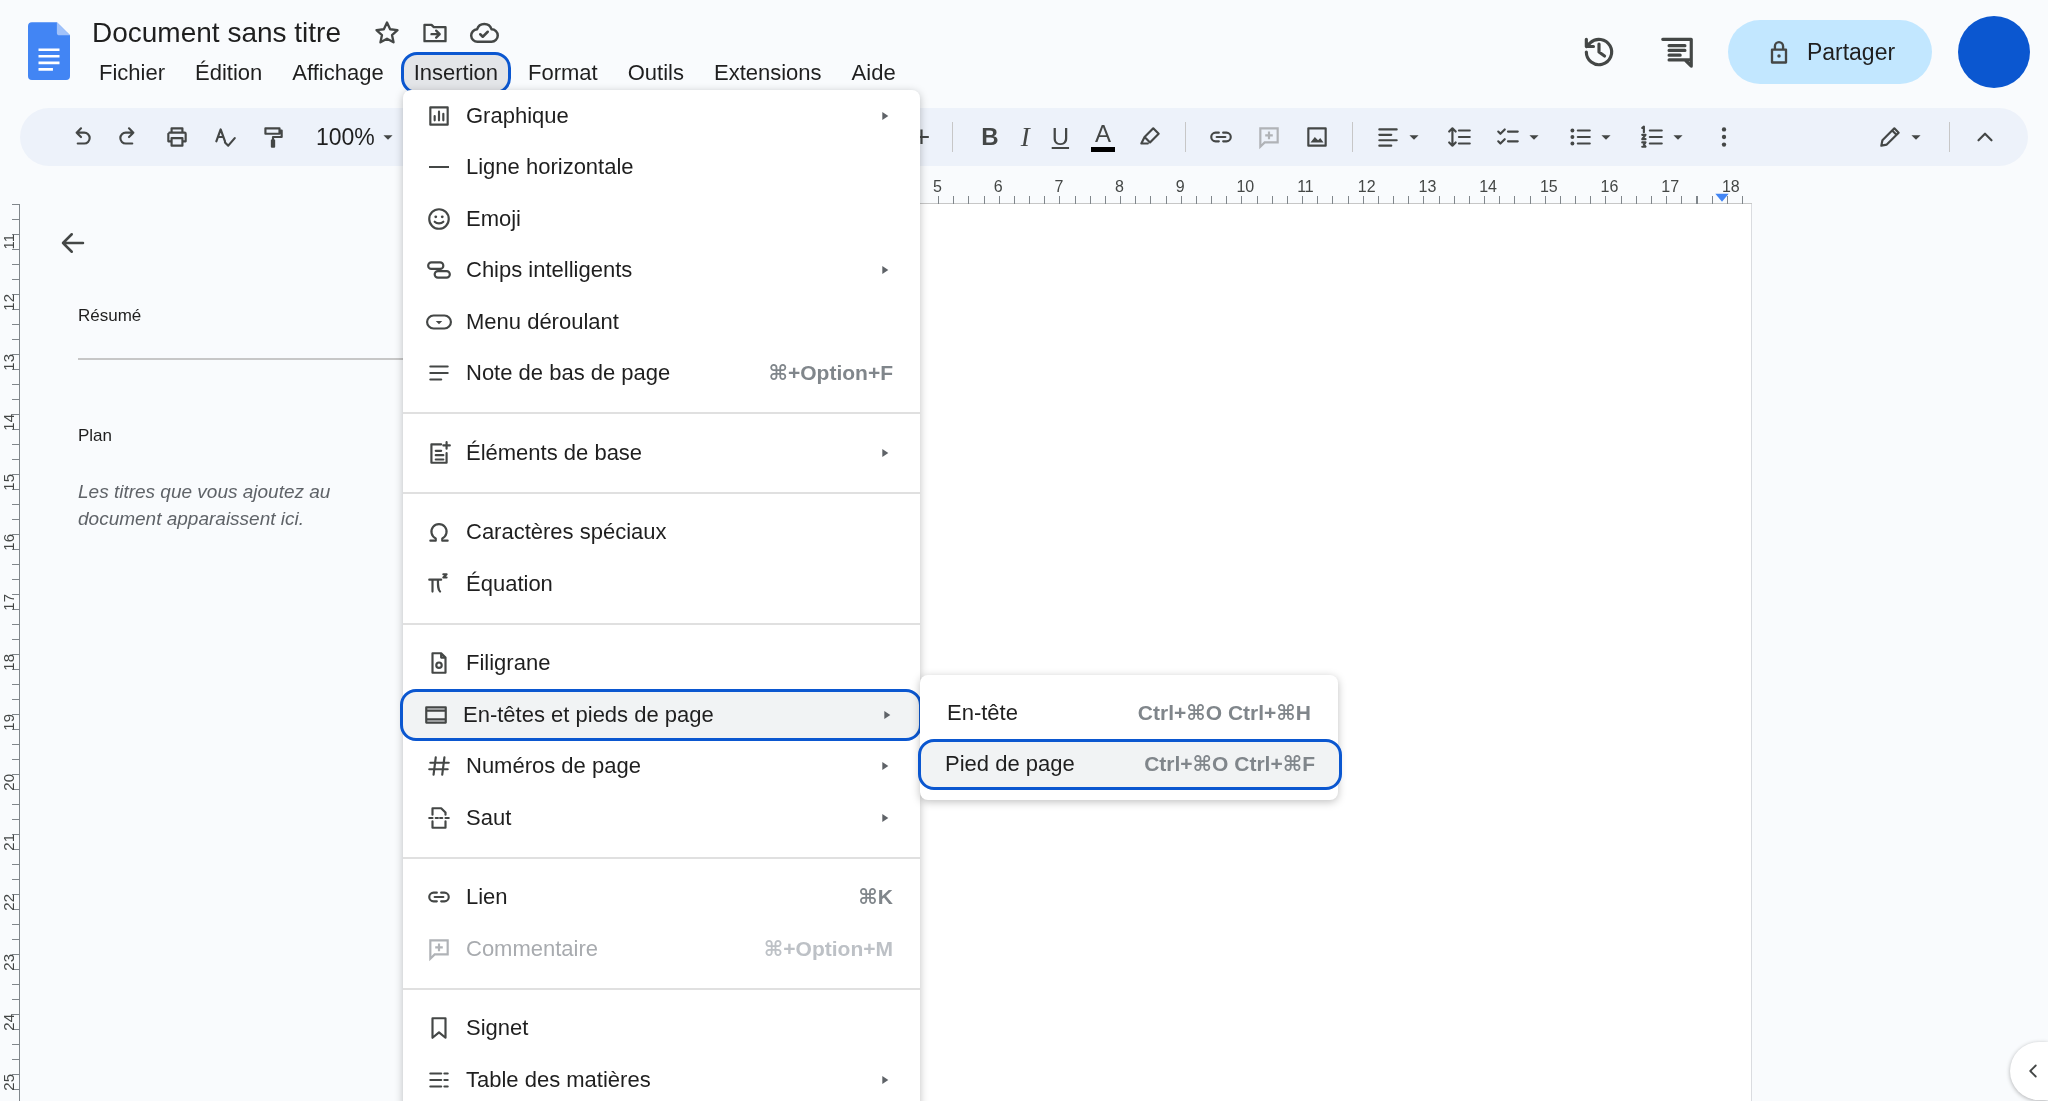 This screenshot has height=1101, width=2048. I want to click on menu-item: Table des matières, so click(661, 1077).